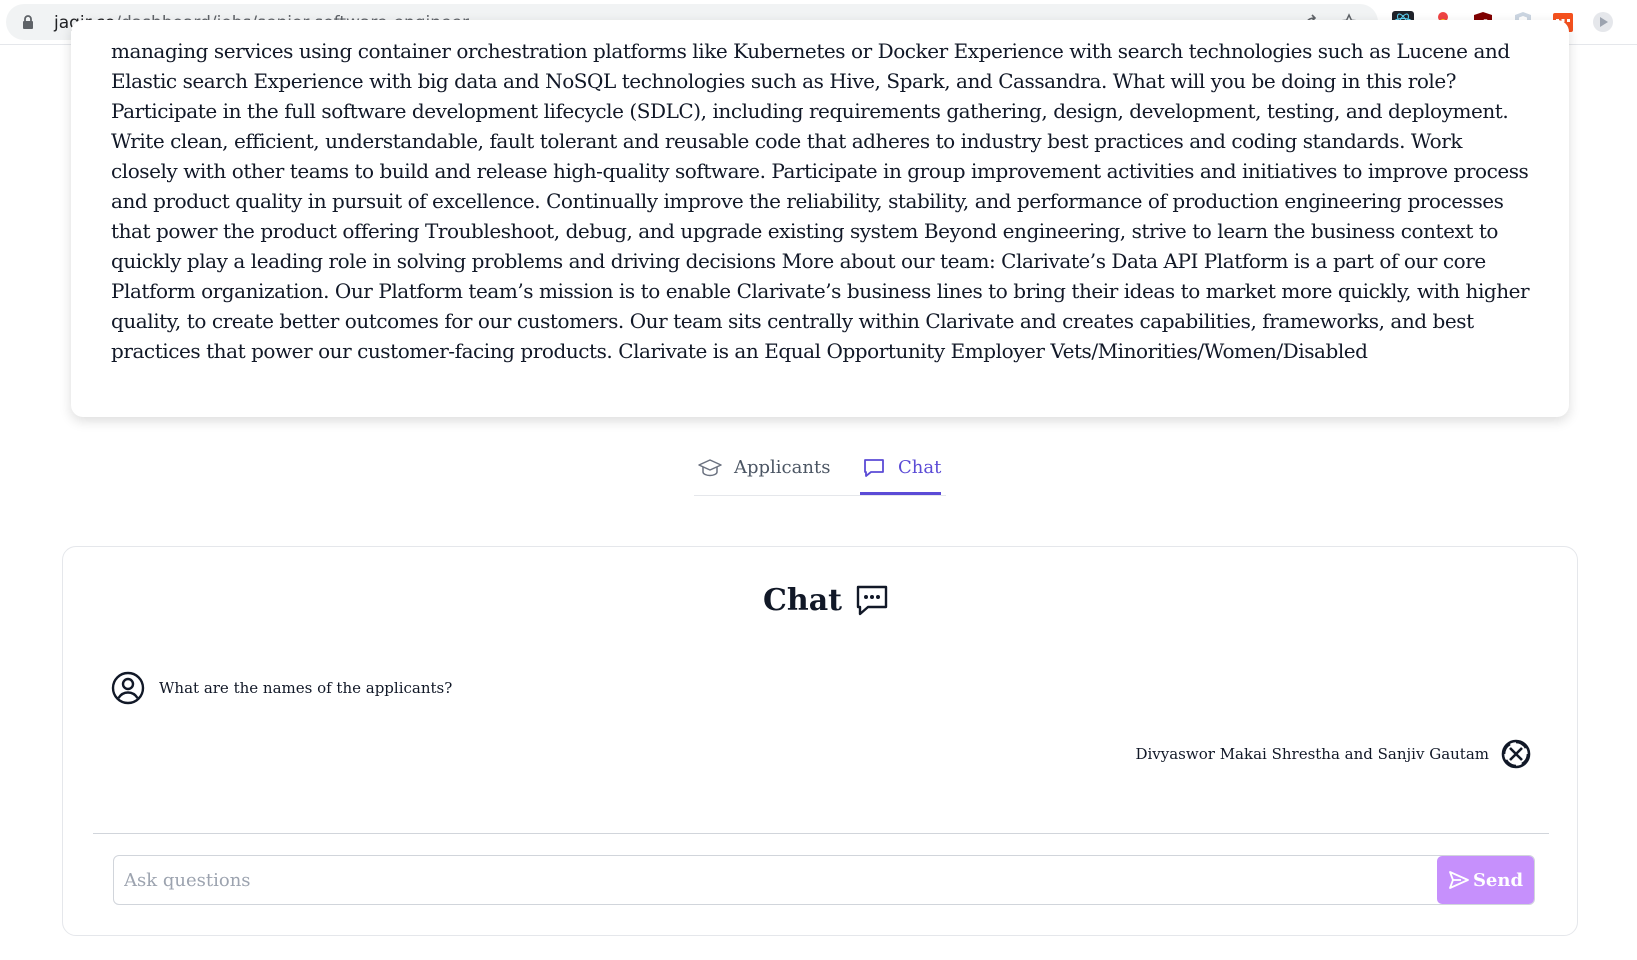 The width and height of the screenshot is (1637, 960). What do you see at coordinates (1603, 22) in the screenshot?
I see `media-player-extension-icon` at bounding box center [1603, 22].